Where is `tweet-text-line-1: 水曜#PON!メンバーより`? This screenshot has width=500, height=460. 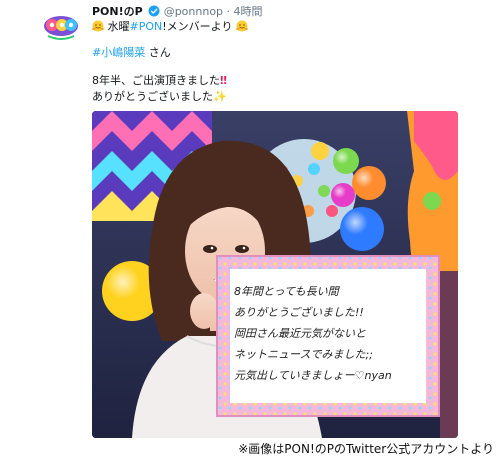 tweet-text-line-1: 水曜#PON!メンバーより is located at coordinates (170, 28).